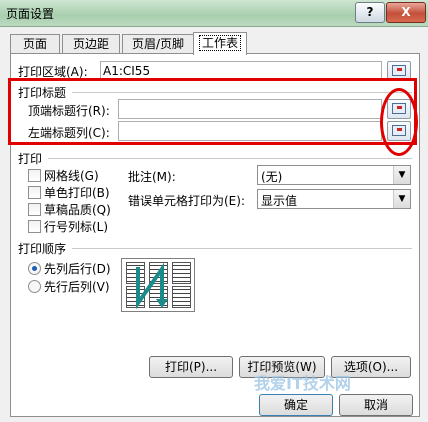  Describe the element at coordinates (214, 13) in the screenshot. I see `title-bar: 页面设置 ? X` at that location.